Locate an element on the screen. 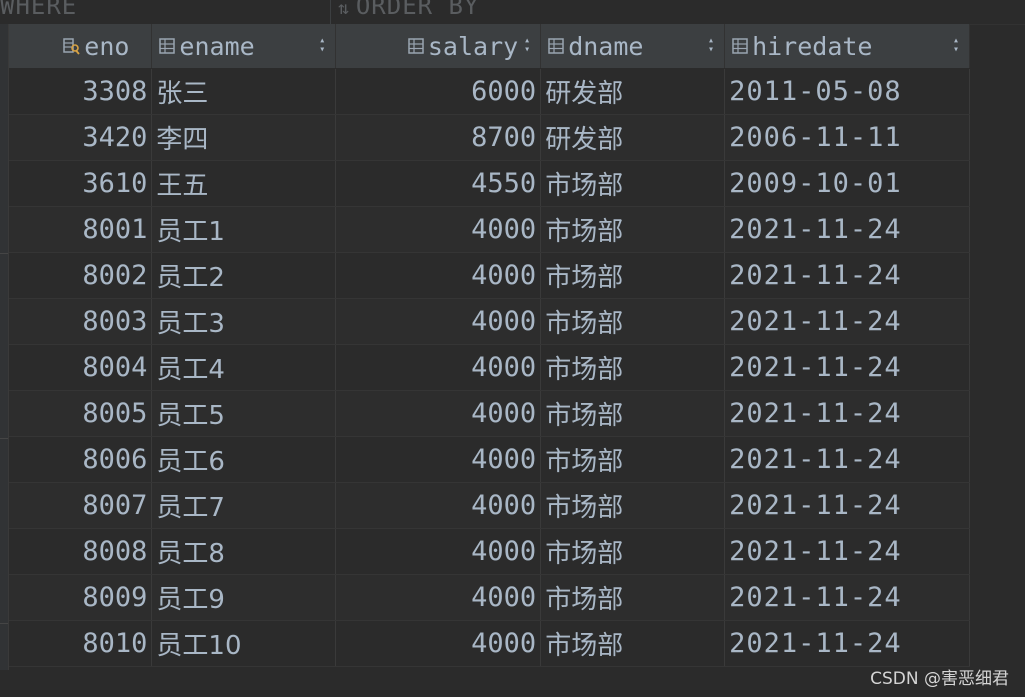 The height and width of the screenshot is (697, 1025). cell-eno: 8006 is located at coordinates (81, 459).